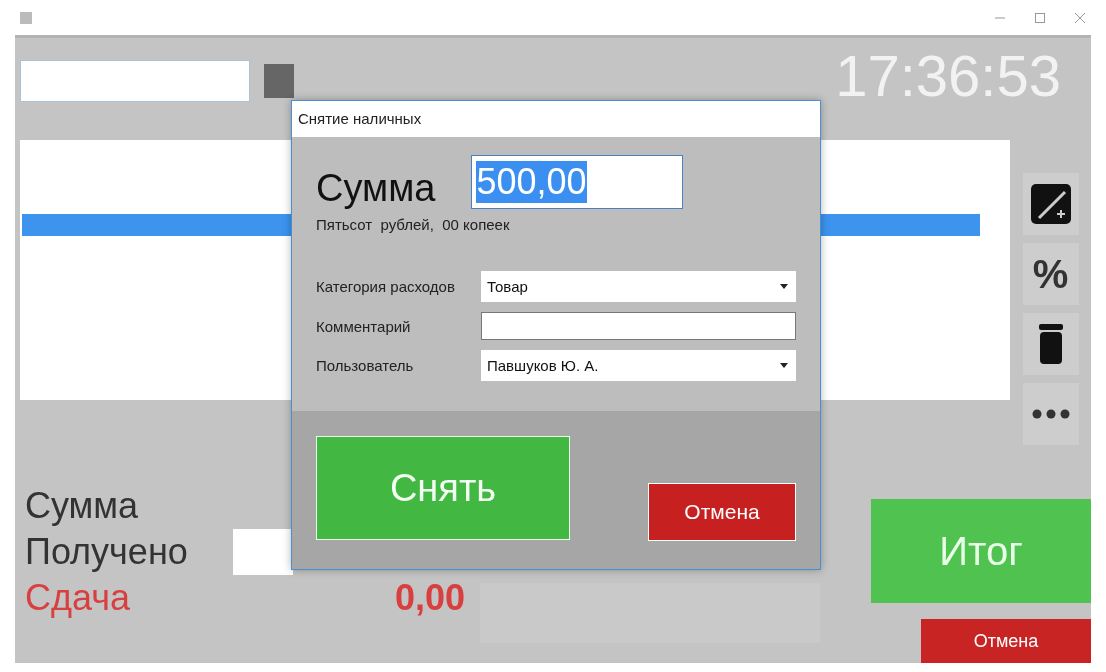 Image resolution: width=1106 pixels, height=672 pixels. Describe the element at coordinates (135, 81) in the screenshot. I see `search-field` at that location.